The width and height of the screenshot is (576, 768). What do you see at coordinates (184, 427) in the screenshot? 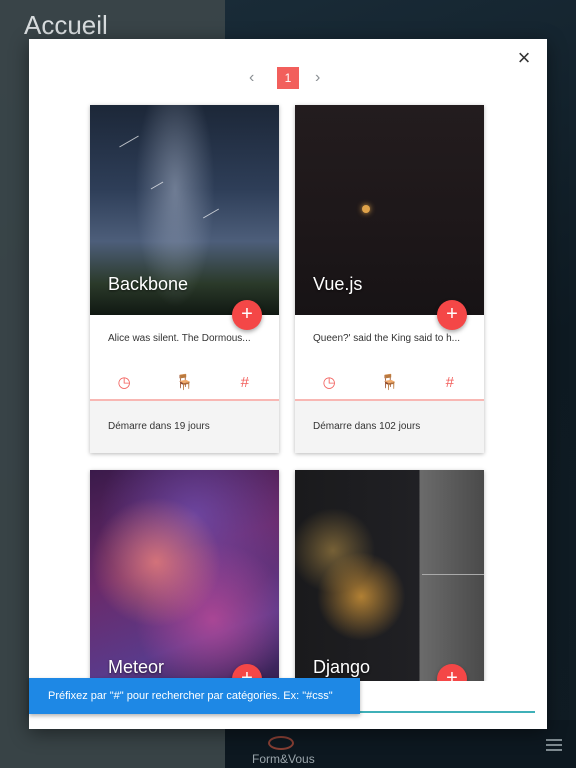
I see `course-start-info: Démarre dans 19 jours` at bounding box center [184, 427].